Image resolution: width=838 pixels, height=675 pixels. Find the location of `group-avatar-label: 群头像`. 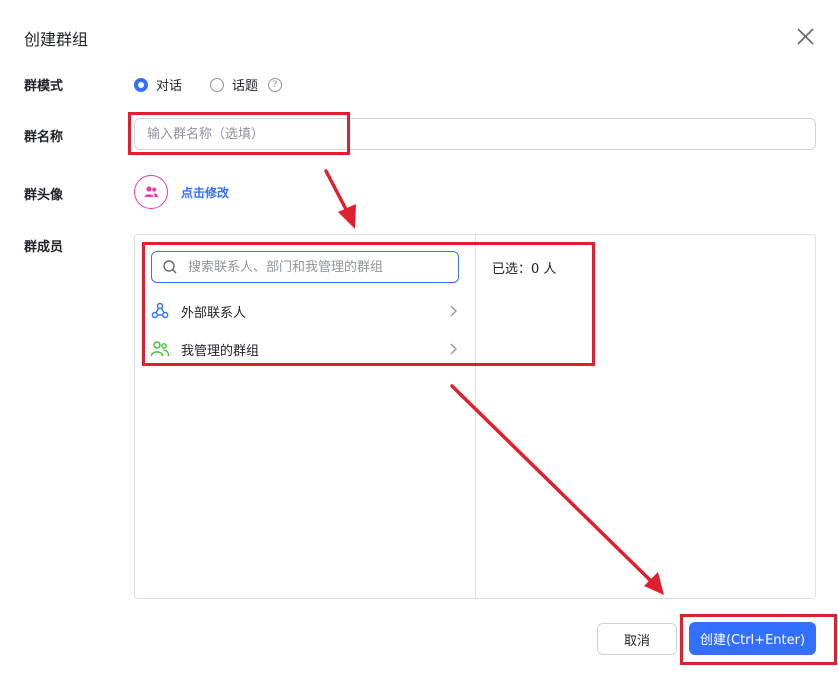

group-avatar-label: 群头像 is located at coordinates (44, 195).